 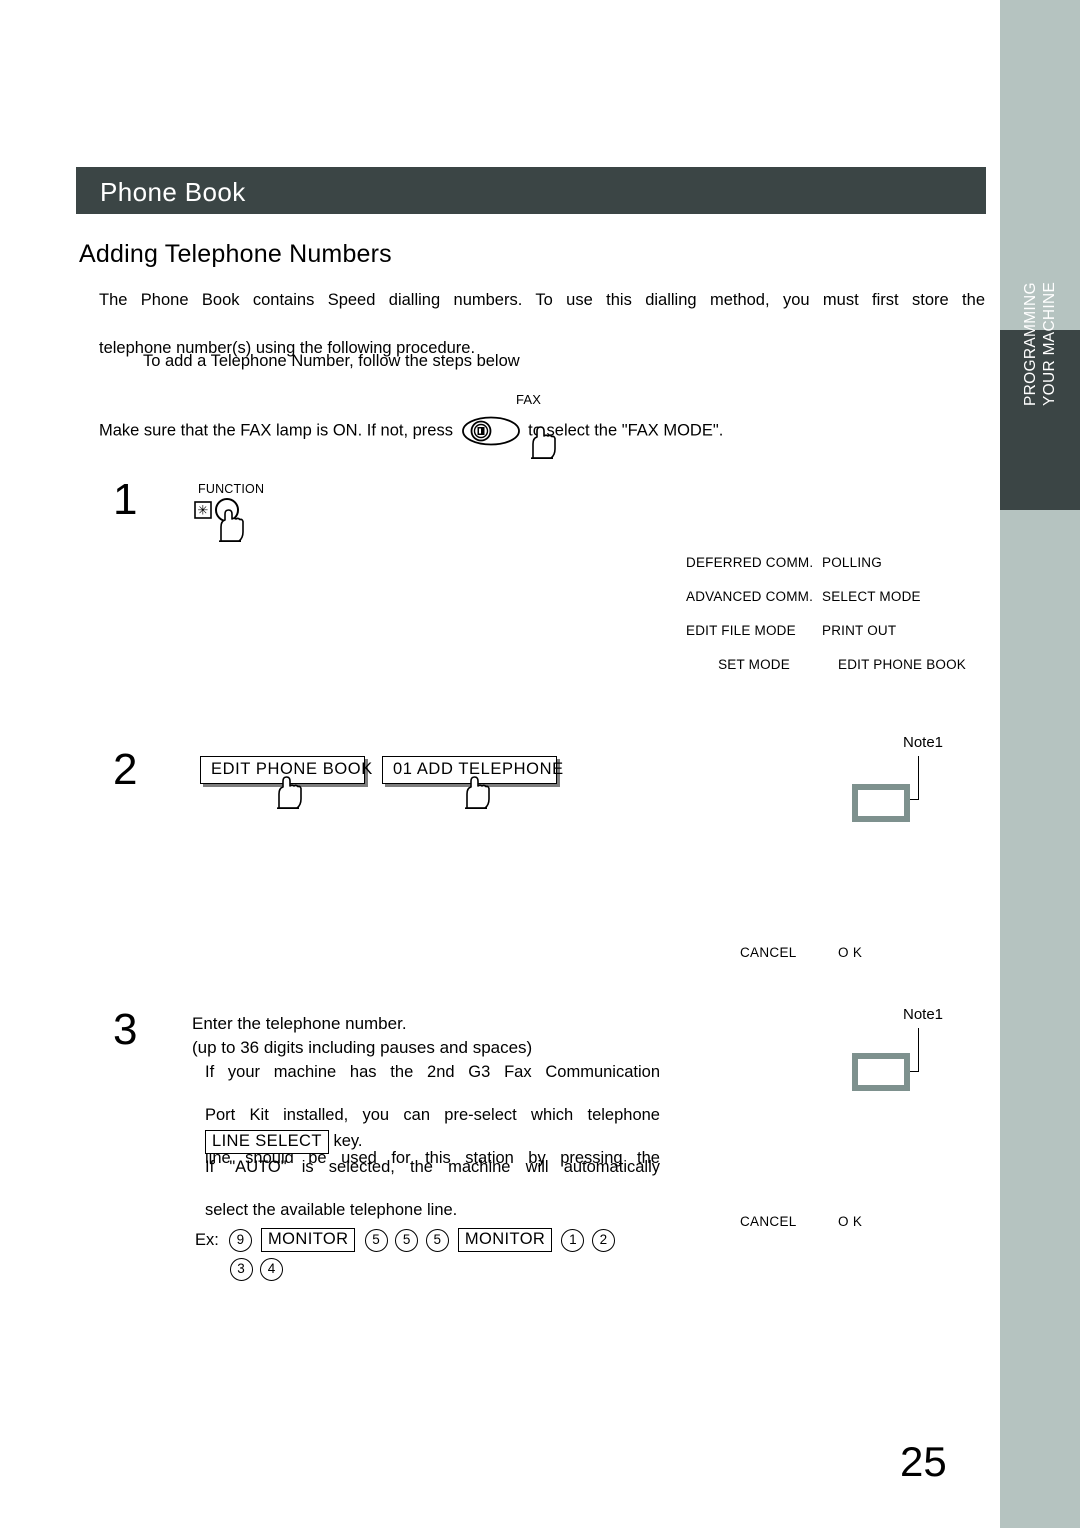 What do you see at coordinates (271, 1269) in the screenshot?
I see `example-key-4: 4` at bounding box center [271, 1269].